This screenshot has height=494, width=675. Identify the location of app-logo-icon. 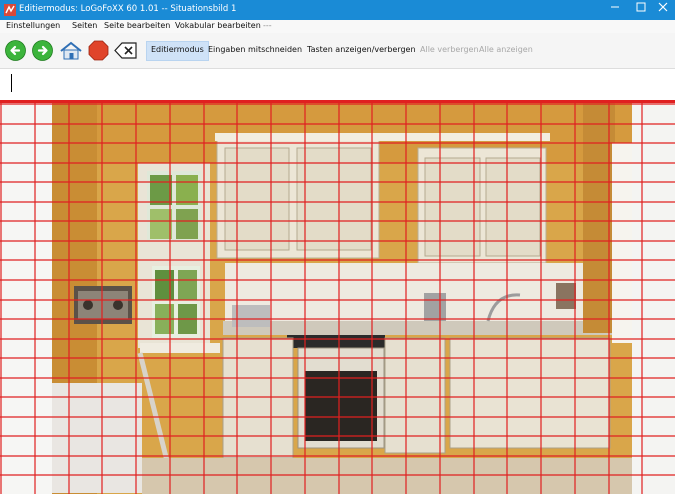
(10, 10).